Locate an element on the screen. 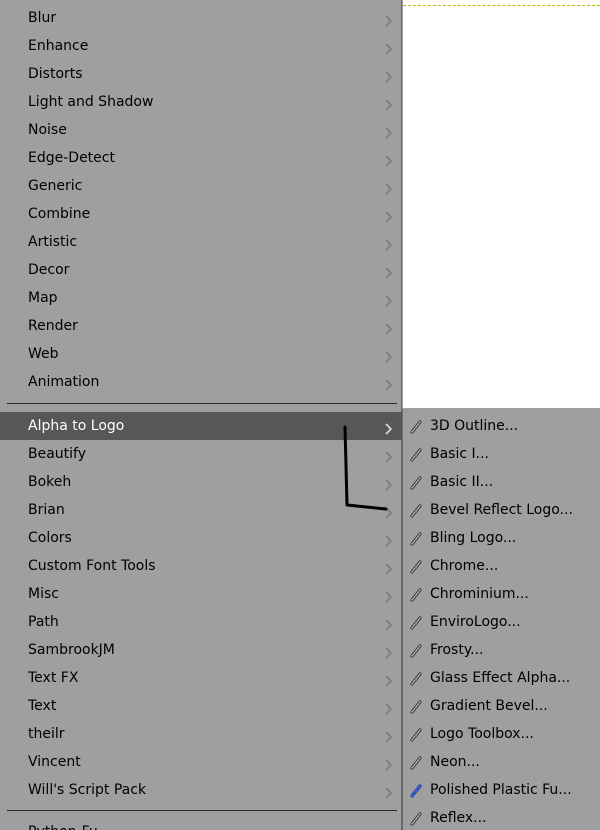 The width and height of the screenshot is (600, 830). menu-item-light-and-shadow: Light and Shadow is located at coordinates (201, 102).